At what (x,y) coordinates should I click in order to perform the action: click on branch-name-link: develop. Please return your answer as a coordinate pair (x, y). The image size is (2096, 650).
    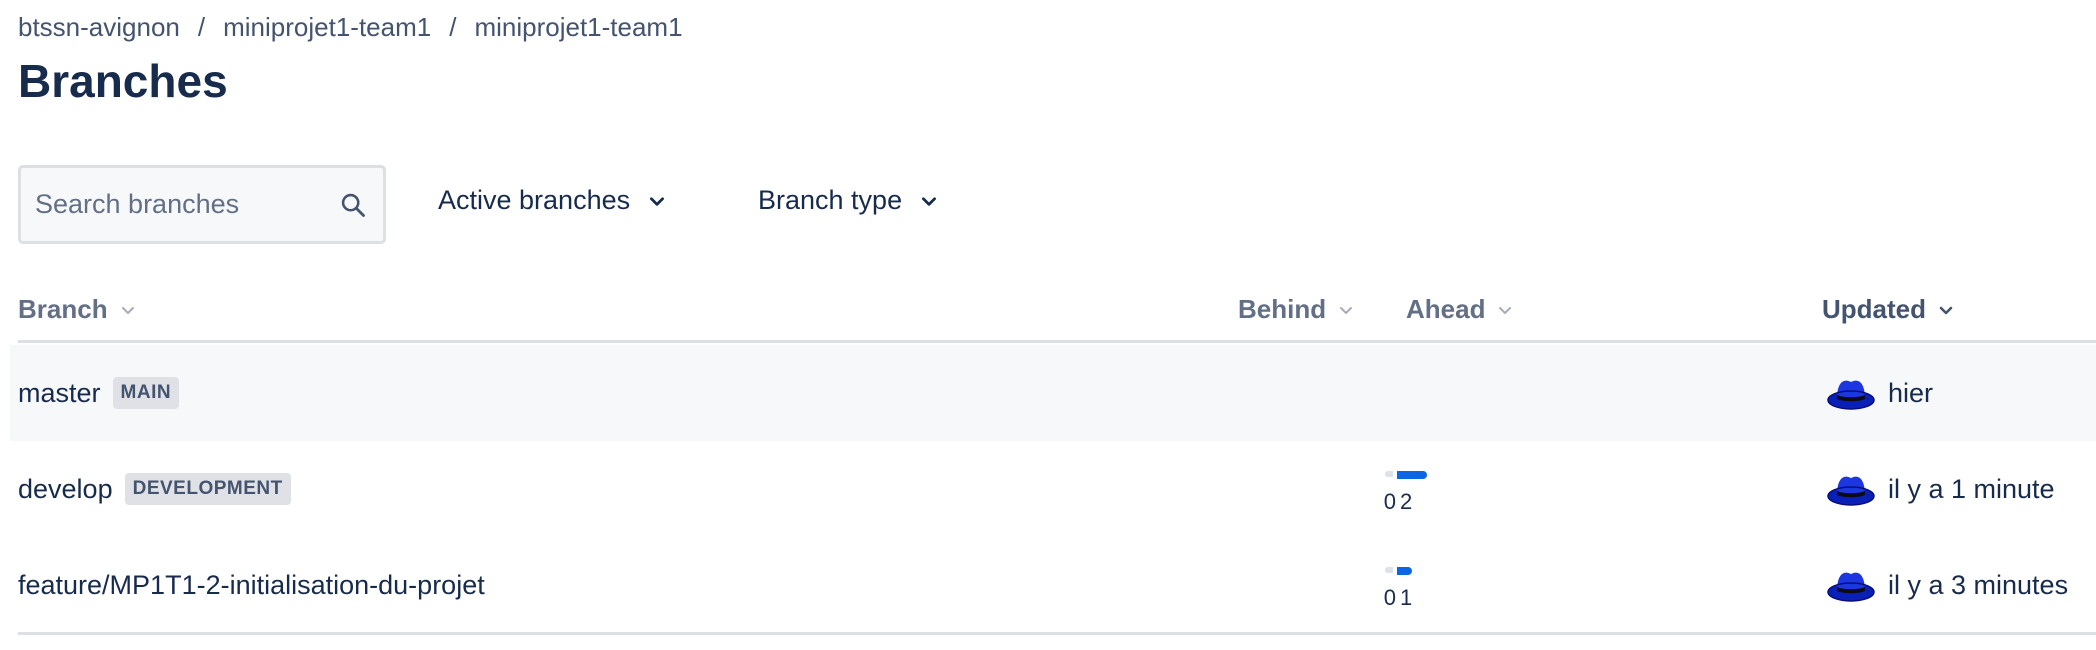
    Looking at the image, I should click on (65, 489).